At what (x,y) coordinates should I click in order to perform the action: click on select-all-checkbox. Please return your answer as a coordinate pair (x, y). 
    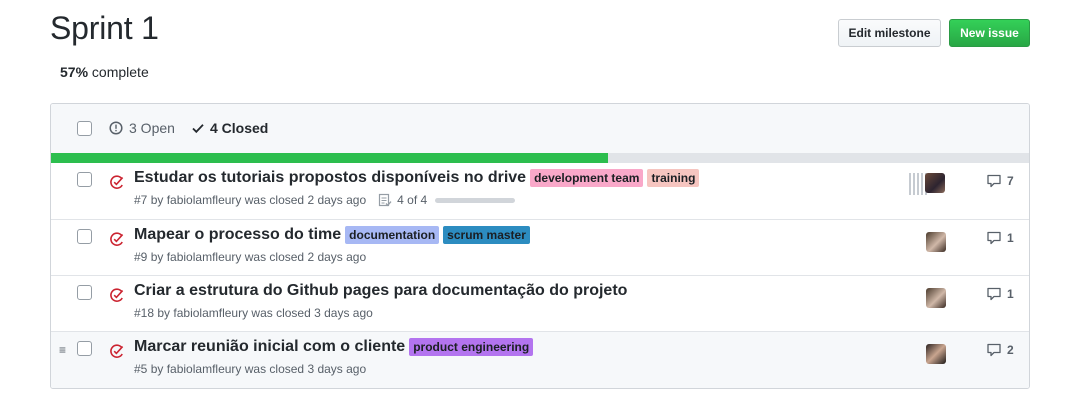
    Looking at the image, I should click on (84, 128).